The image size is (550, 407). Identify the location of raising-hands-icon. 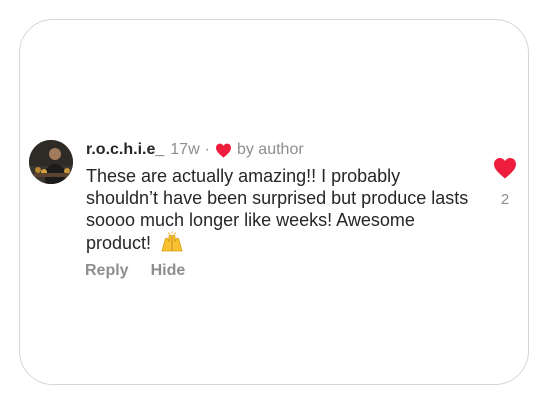
(172, 241).